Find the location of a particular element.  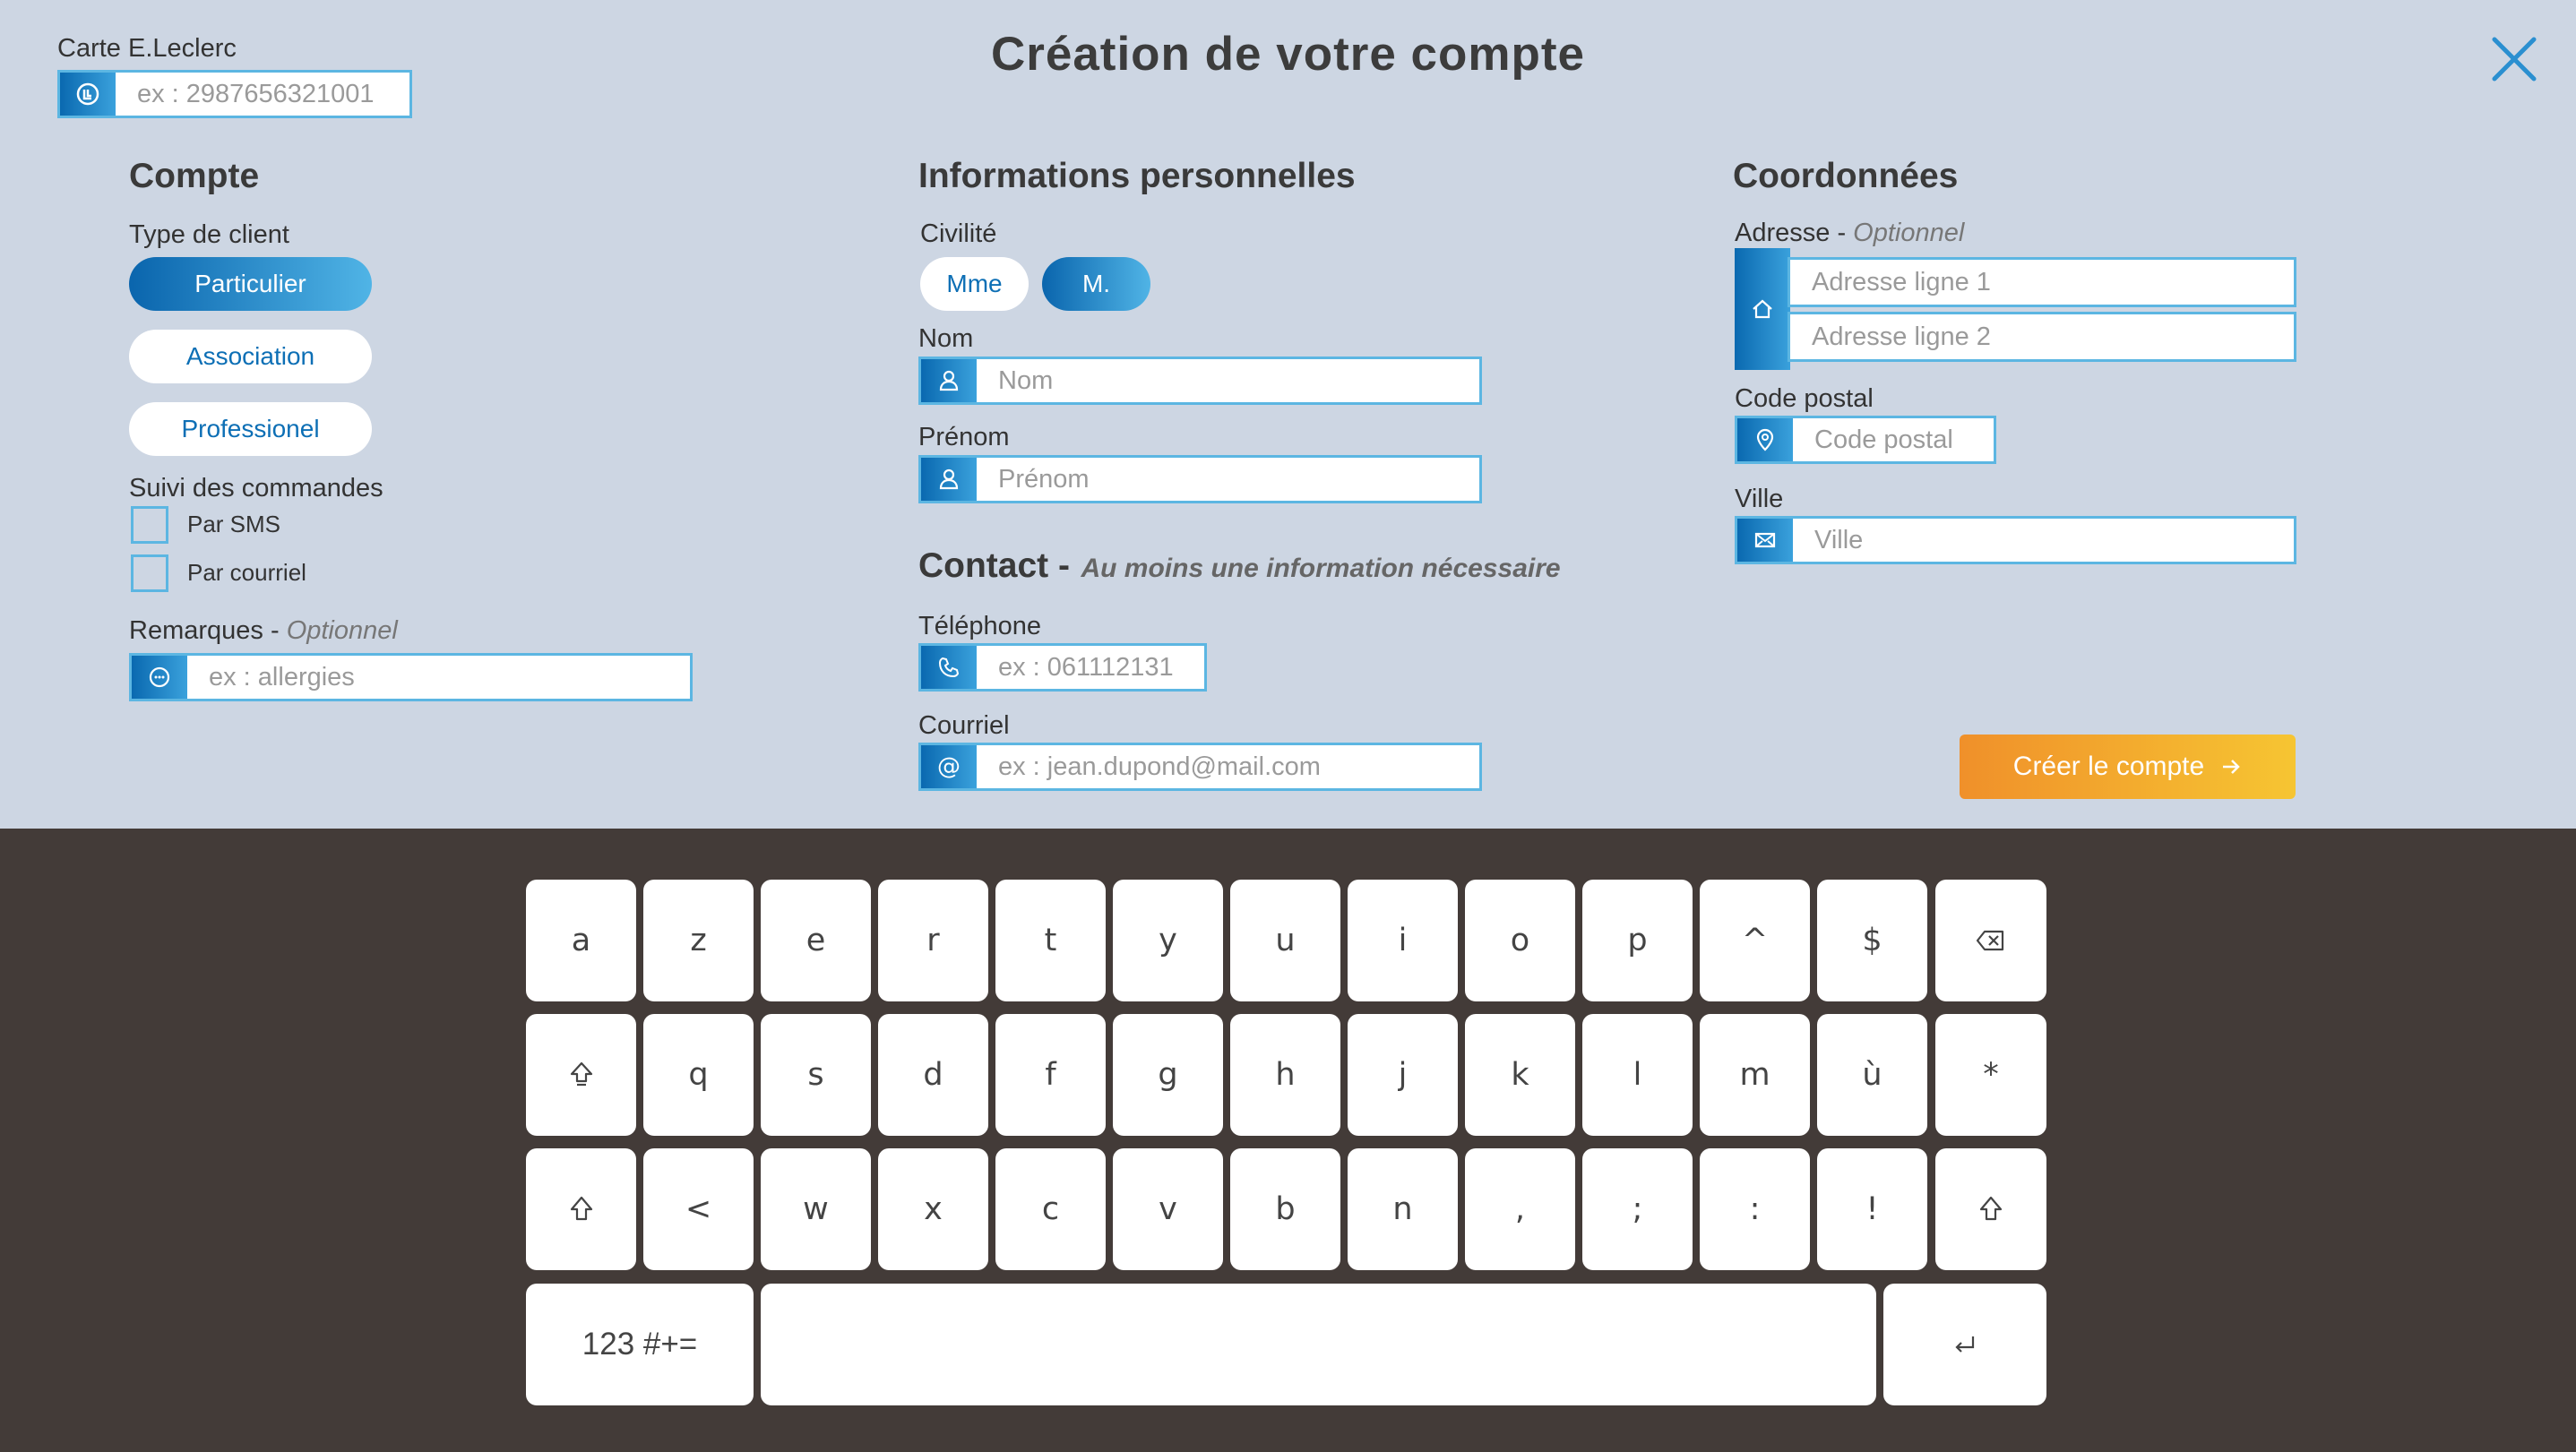

key-b: b is located at coordinates (1285, 1209).